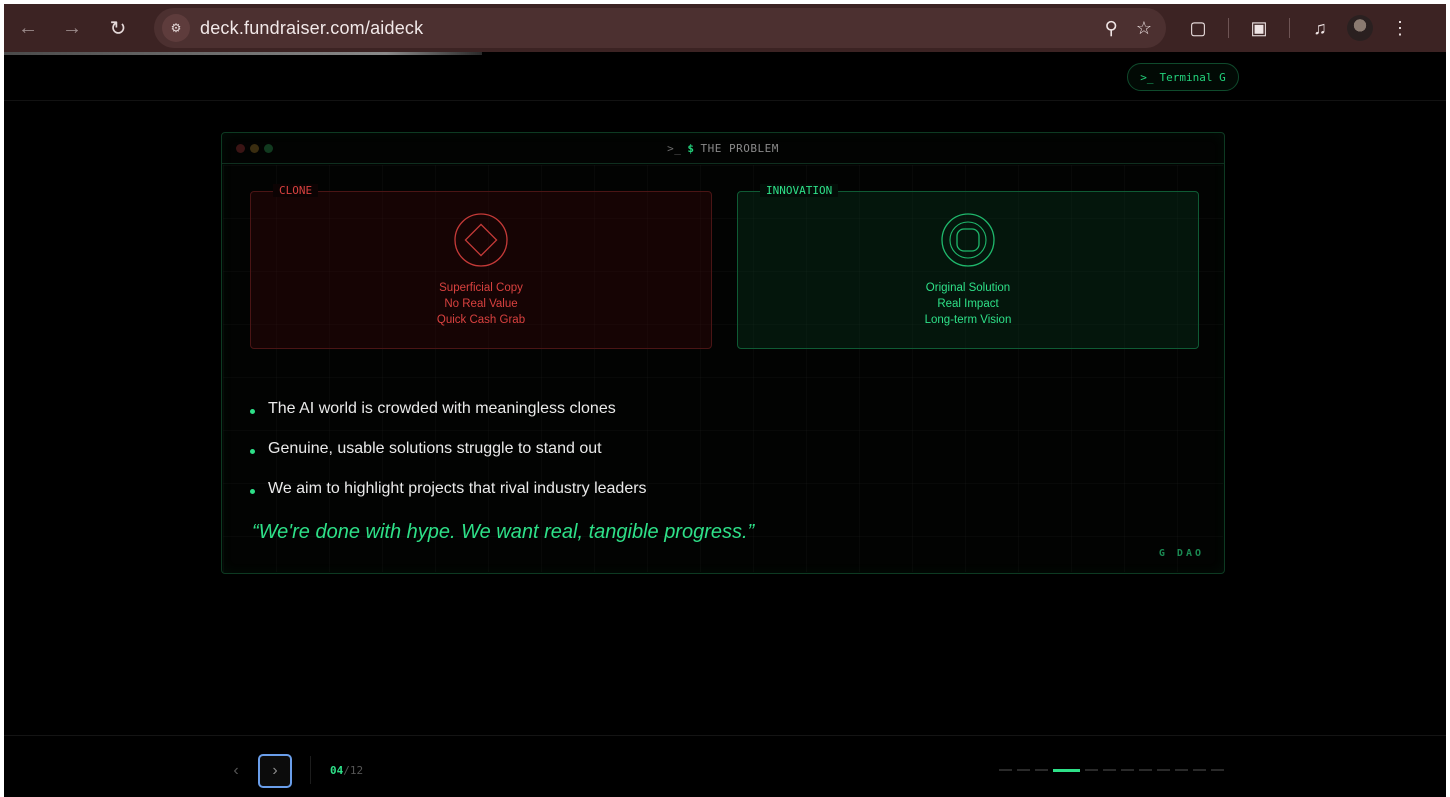 The width and height of the screenshot is (1450, 797). What do you see at coordinates (1147, 77) in the screenshot?
I see `terminal-prompt-icon: >_` at bounding box center [1147, 77].